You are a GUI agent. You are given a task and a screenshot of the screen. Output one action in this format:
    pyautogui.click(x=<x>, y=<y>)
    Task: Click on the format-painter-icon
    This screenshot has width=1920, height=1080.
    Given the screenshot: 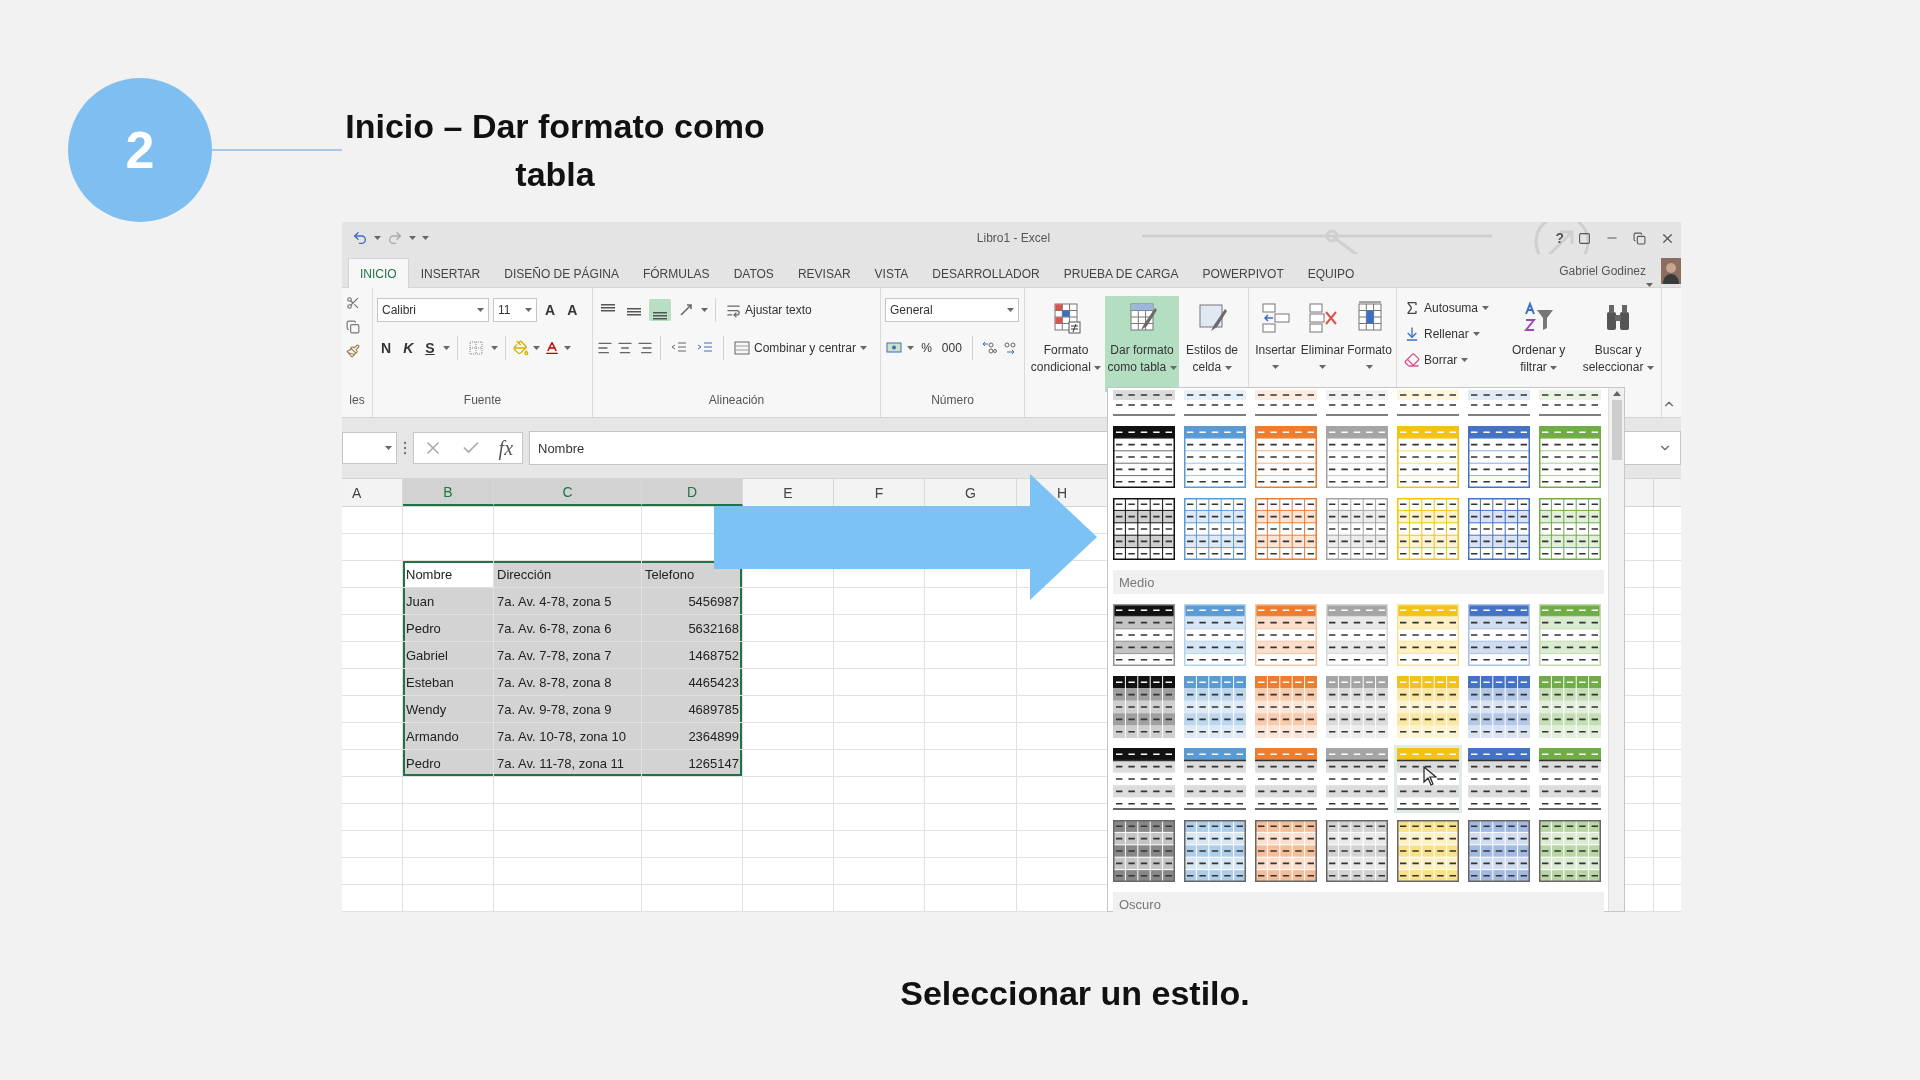 What is the action you would take?
    pyautogui.click(x=353, y=351)
    